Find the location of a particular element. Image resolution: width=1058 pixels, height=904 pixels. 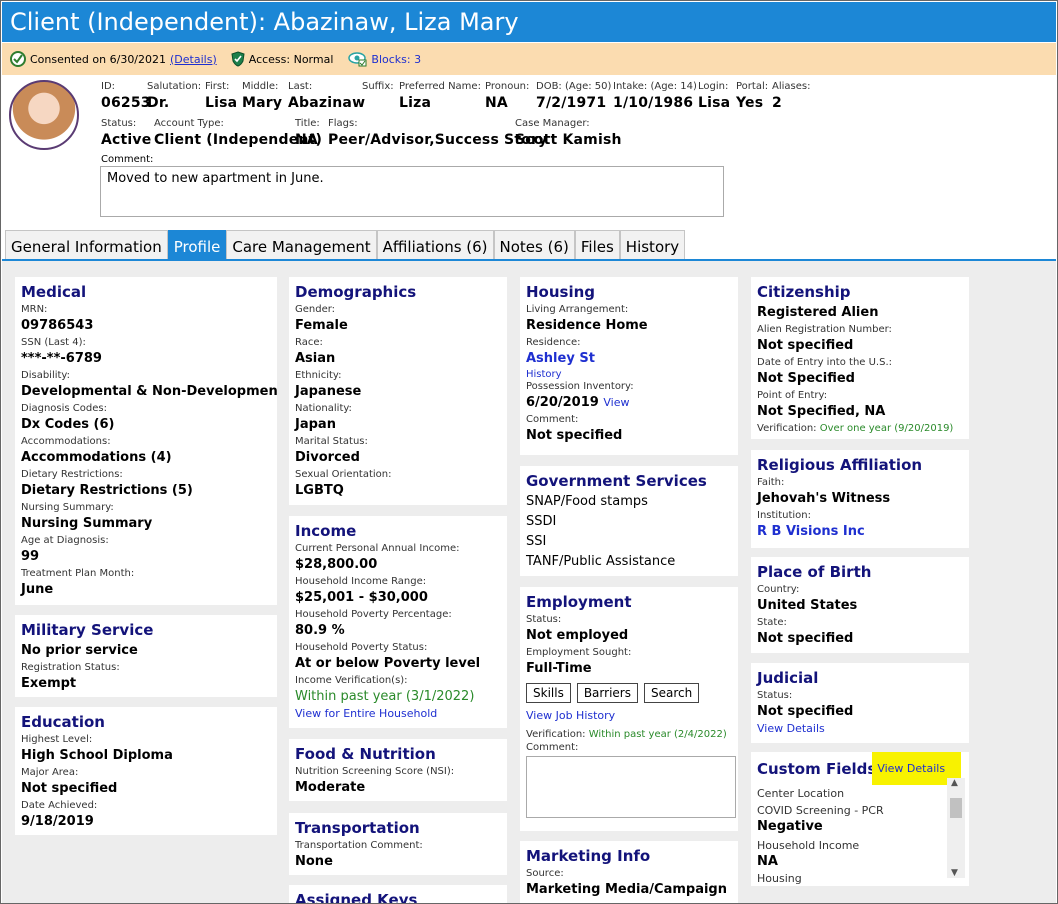

marital-value: Divorced is located at coordinates (327, 457).